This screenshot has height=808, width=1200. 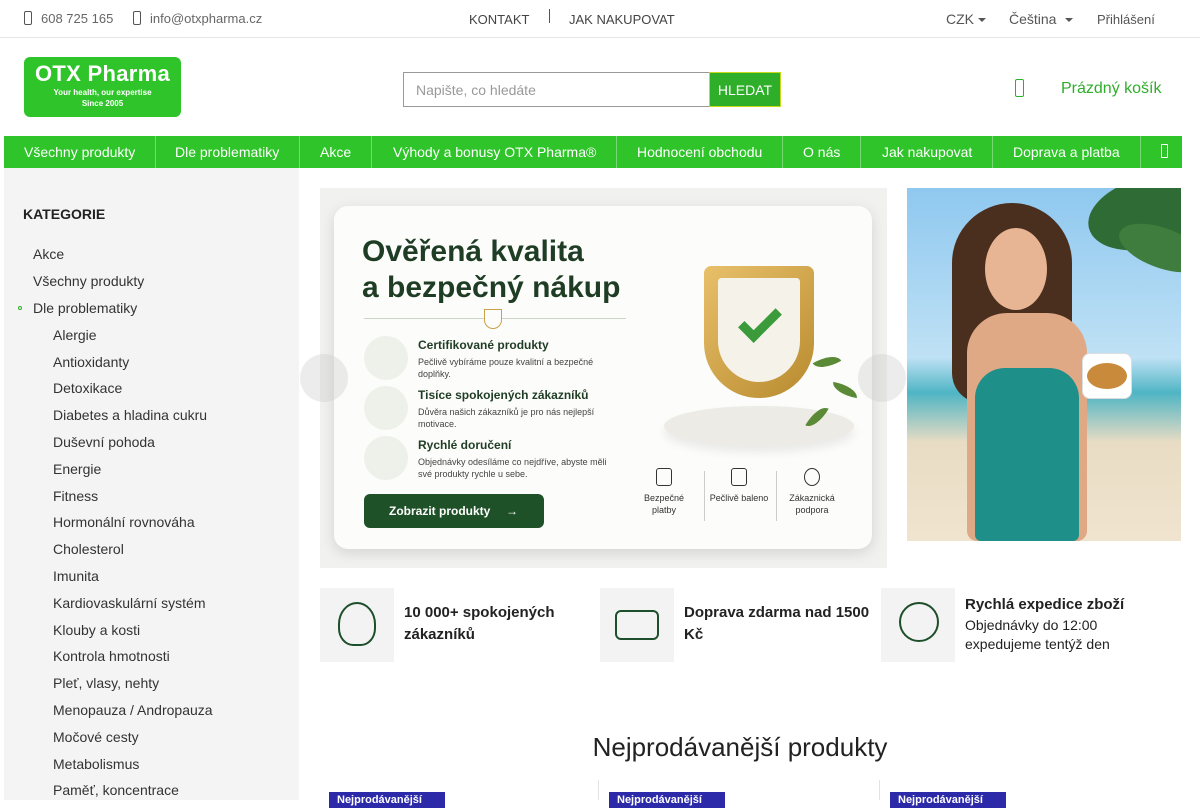 What do you see at coordinates (700, 152) in the screenshot?
I see `nav-shop-reviews: Hodnocení obchodu` at bounding box center [700, 152].